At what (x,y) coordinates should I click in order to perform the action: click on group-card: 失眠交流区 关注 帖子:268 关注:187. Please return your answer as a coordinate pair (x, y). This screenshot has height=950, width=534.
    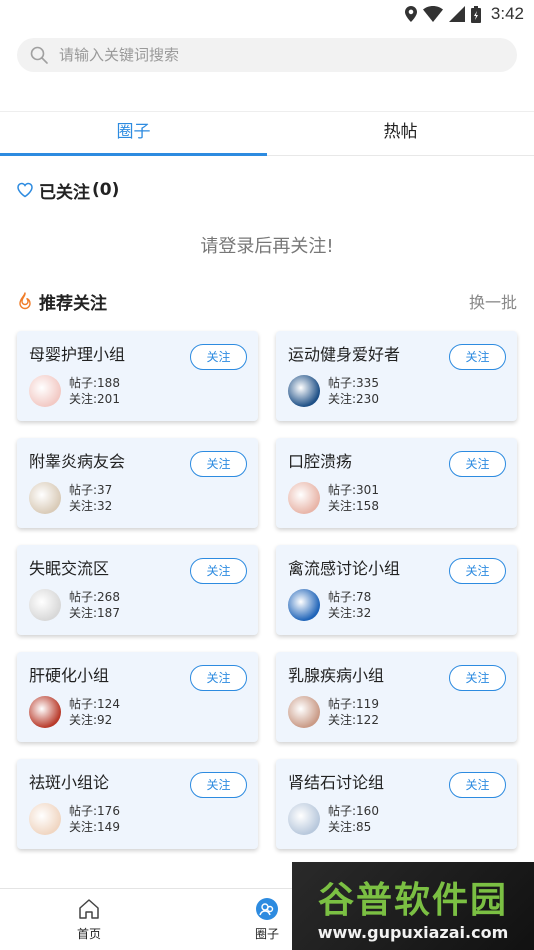
    Looking at the image, I should click on (137, 590).